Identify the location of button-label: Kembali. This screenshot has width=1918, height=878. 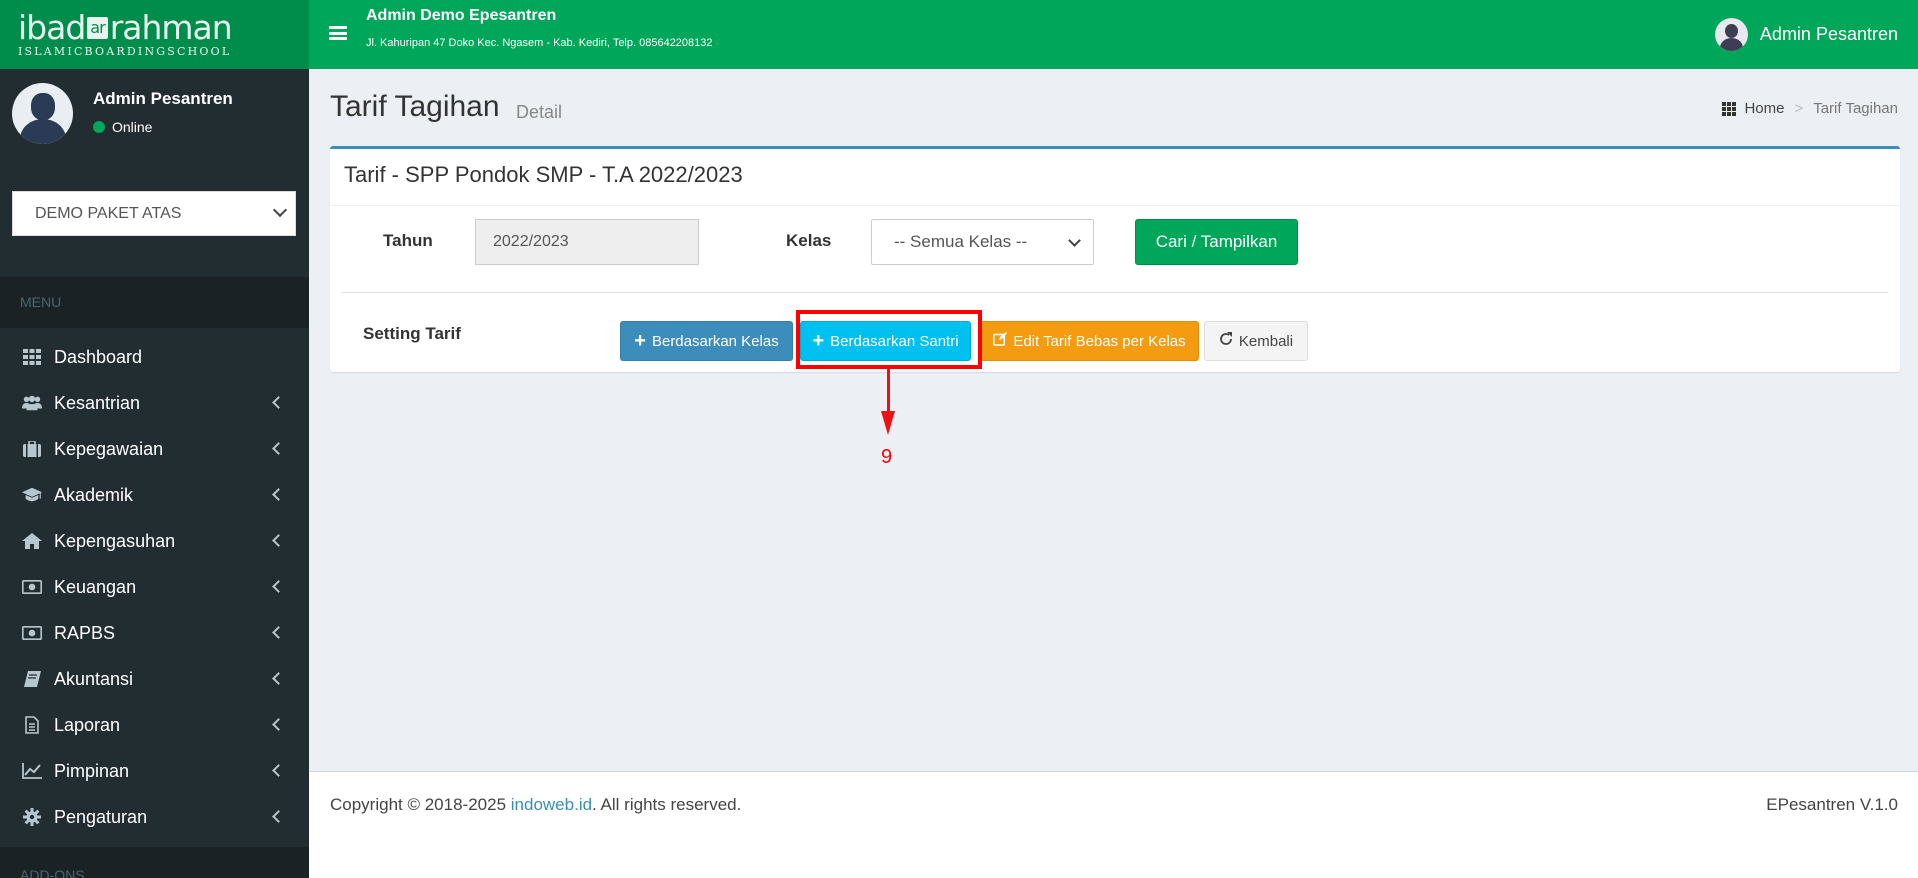
(1266, 341).